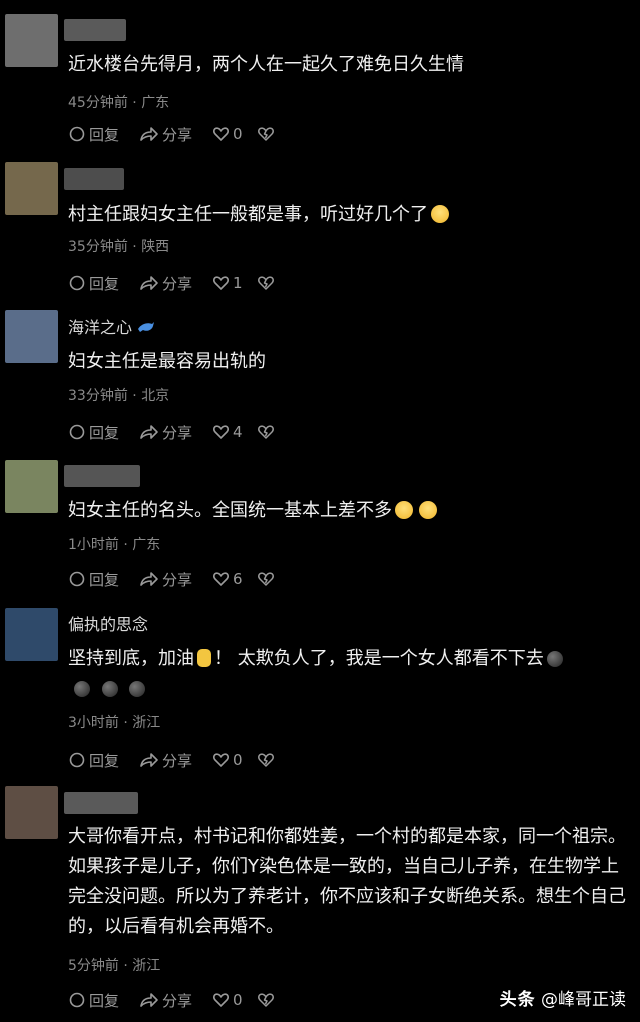 This screenshot has width=640, height=1022. I want to click on comment-actions: 回复 分享 6, so click(181, 579).